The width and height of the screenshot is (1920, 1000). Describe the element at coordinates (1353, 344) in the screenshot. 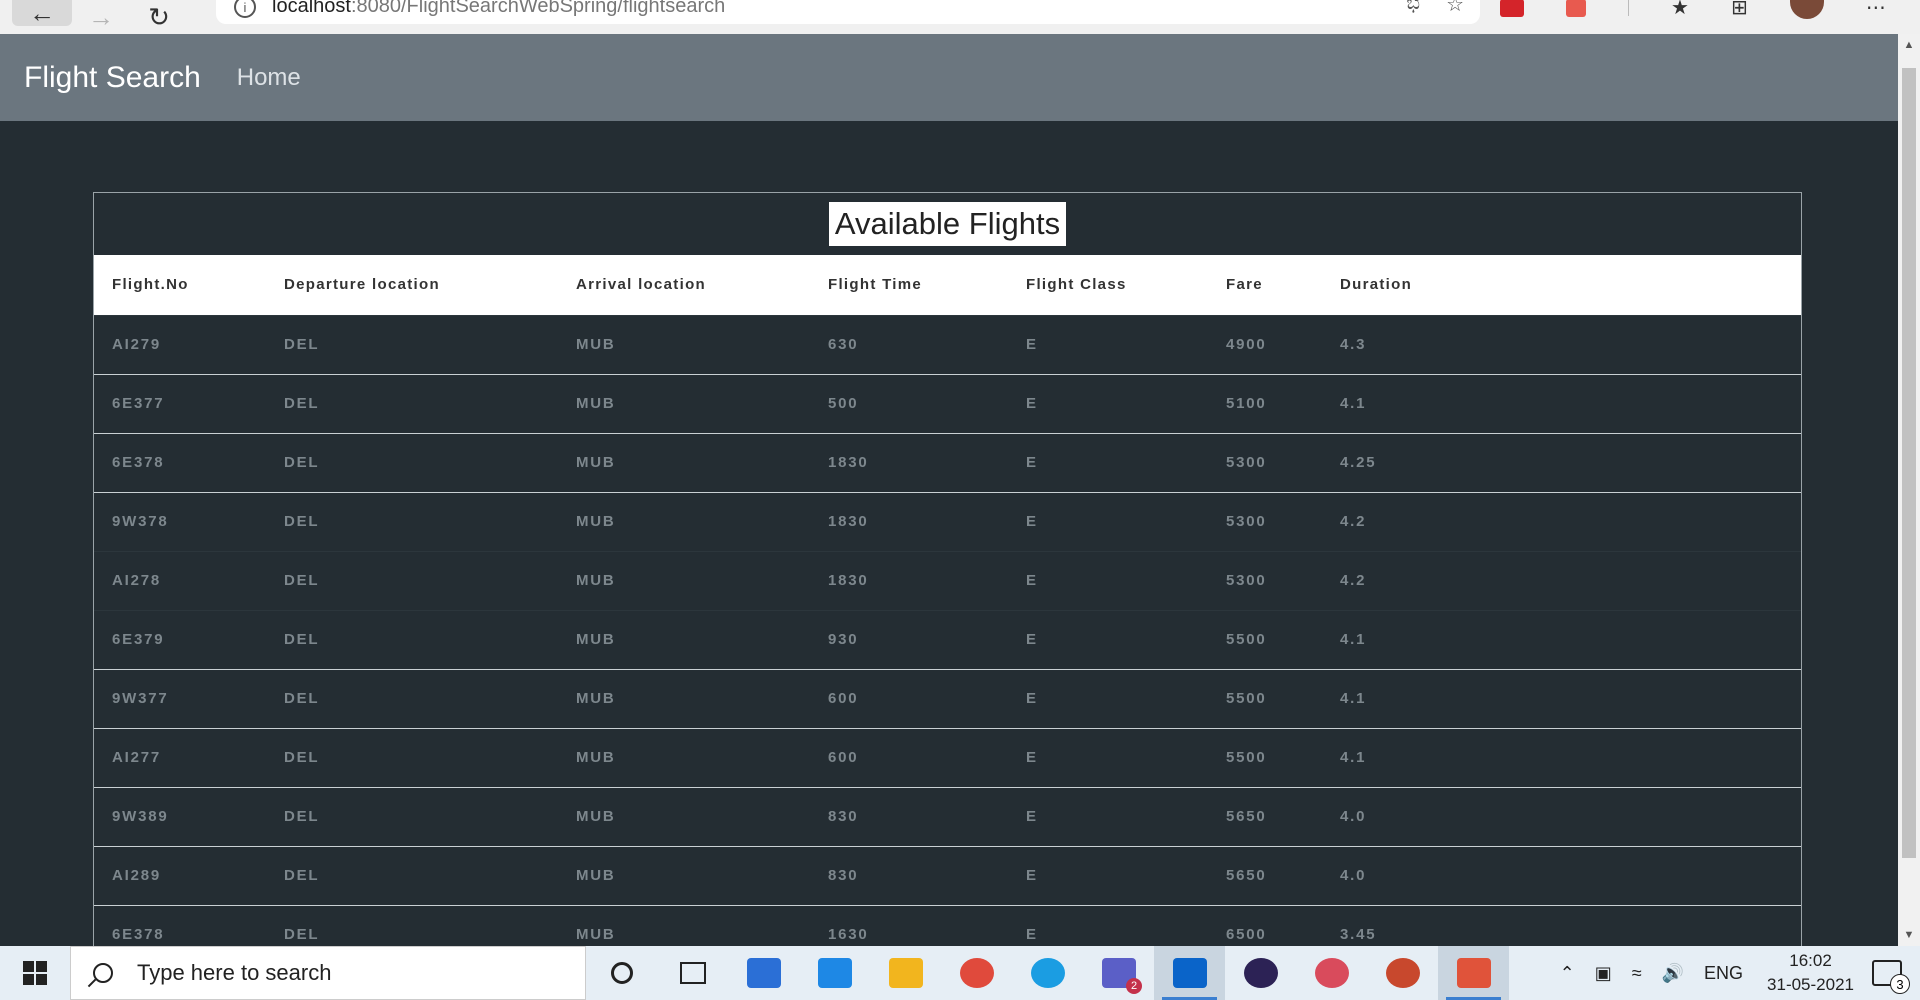

I see `cell-duration: 4.3` at that location.